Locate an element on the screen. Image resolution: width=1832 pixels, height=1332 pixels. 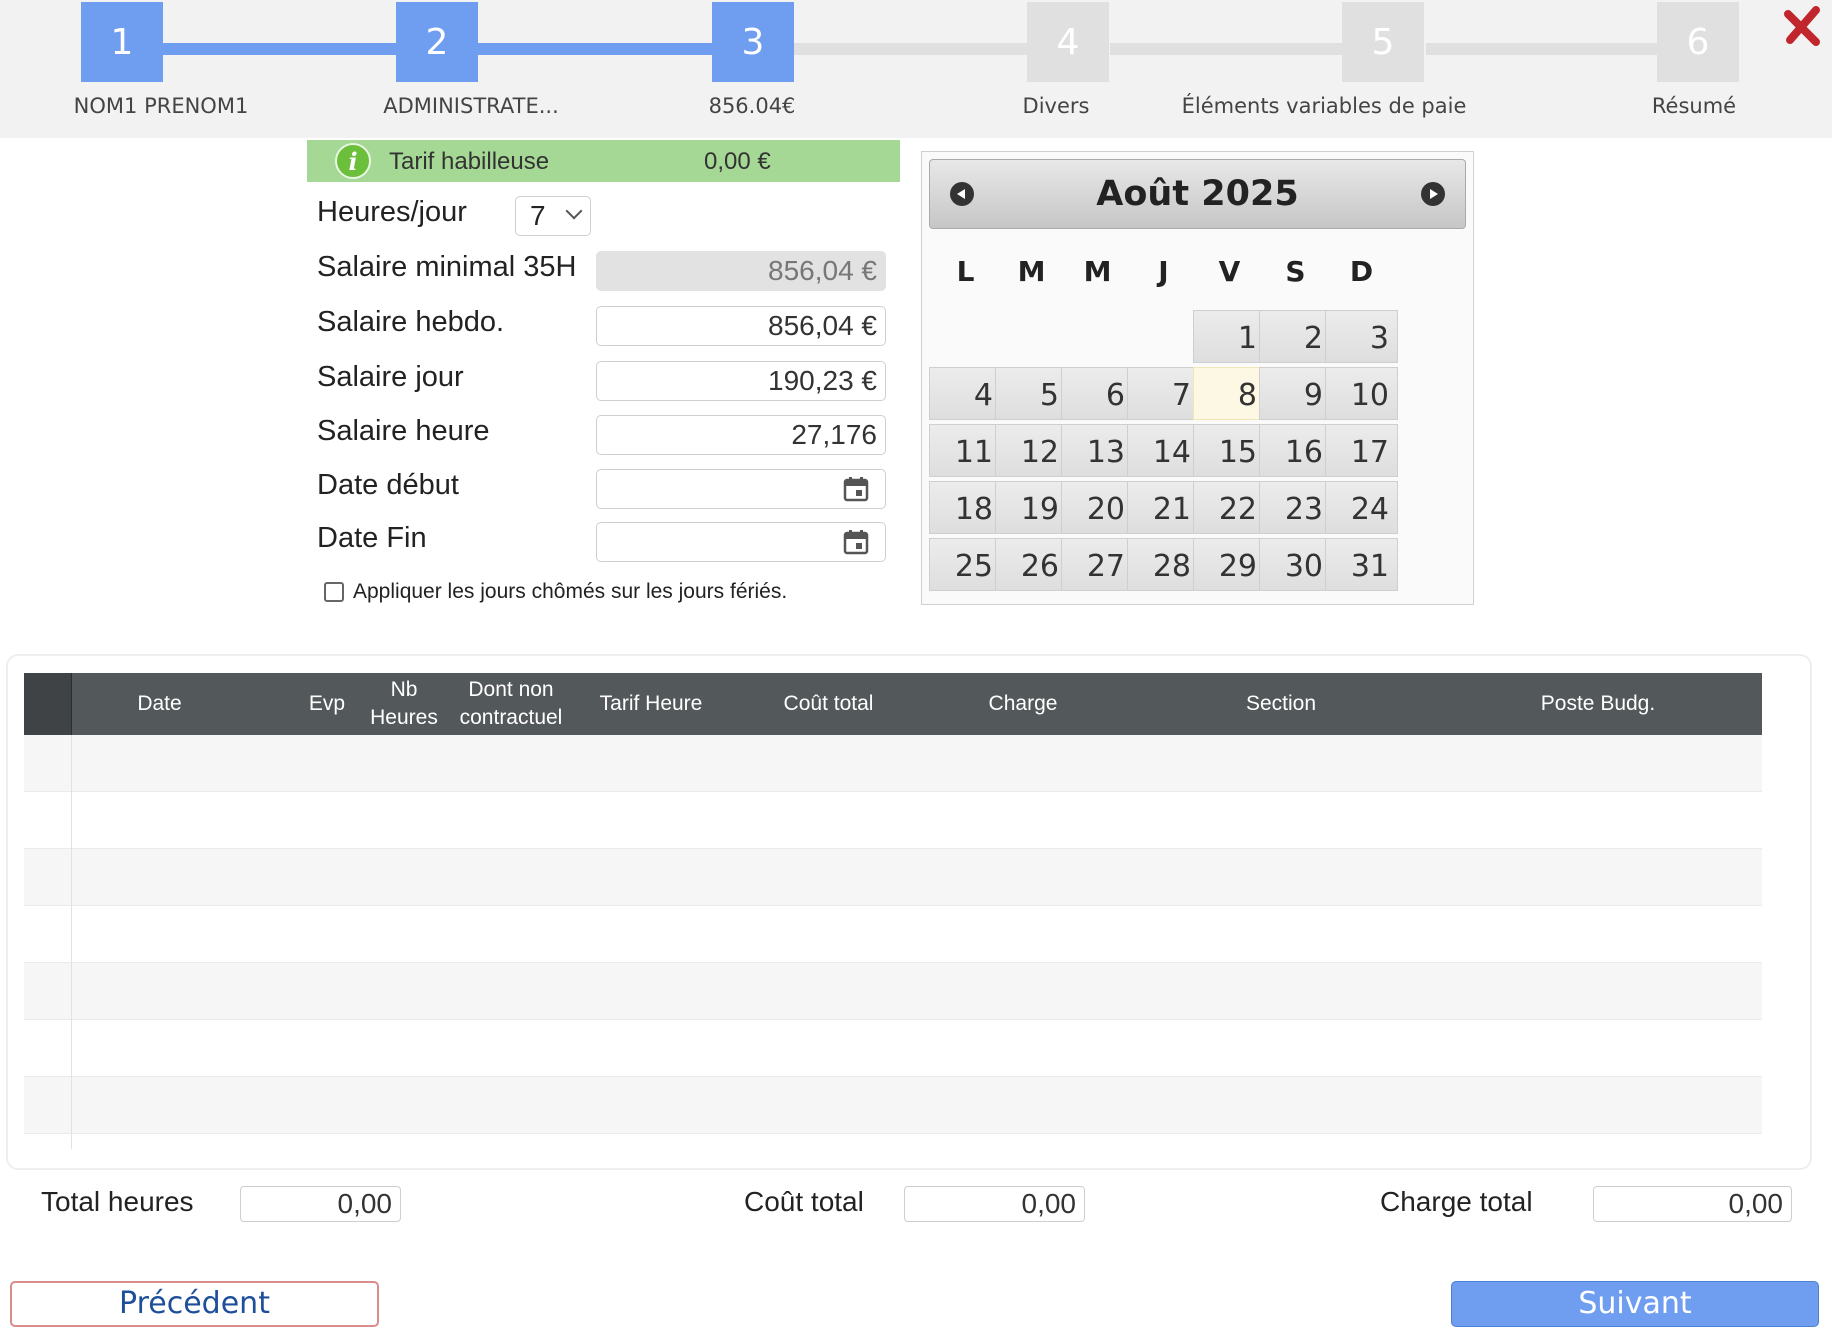
salaire-heure-label: Salaire heure is located at coordinates (403, 431).